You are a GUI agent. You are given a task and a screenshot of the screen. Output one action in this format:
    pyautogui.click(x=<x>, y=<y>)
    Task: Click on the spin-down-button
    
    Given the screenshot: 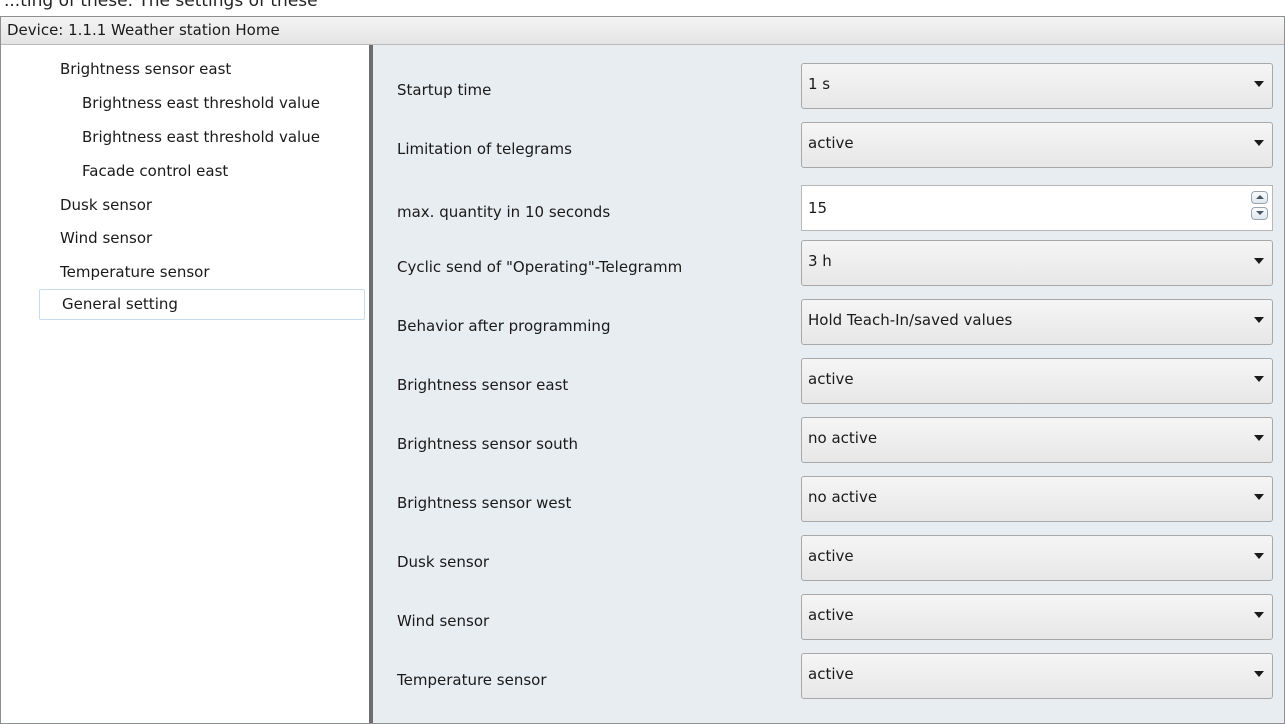 What is the action you would take?
    pyautogui.click(x=1259, y=213)
    